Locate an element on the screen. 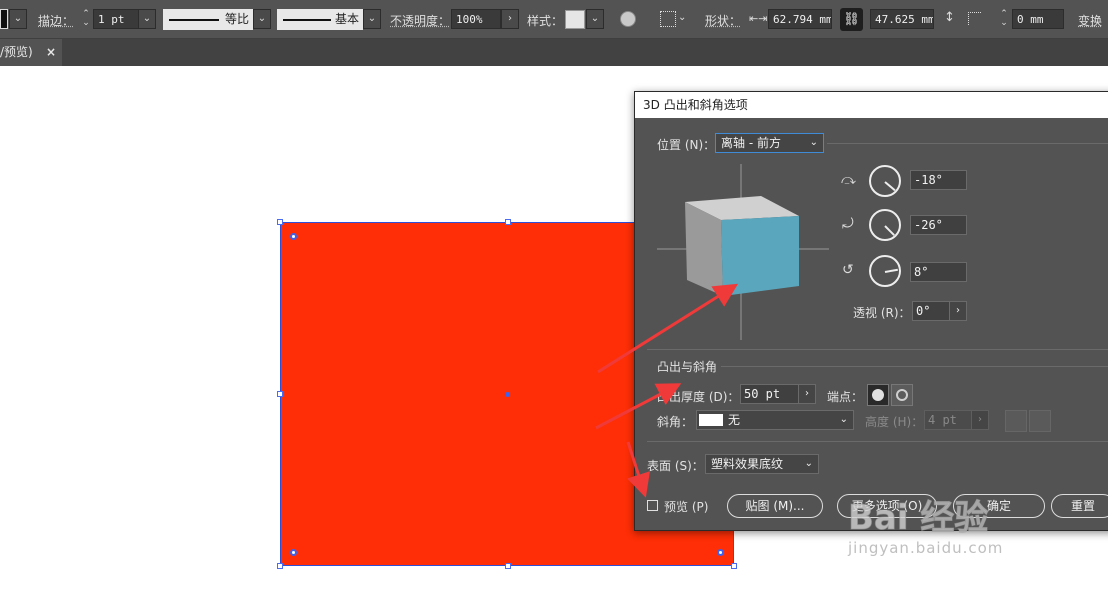  perspective-field: 0° is located at coordinates (931, 311).